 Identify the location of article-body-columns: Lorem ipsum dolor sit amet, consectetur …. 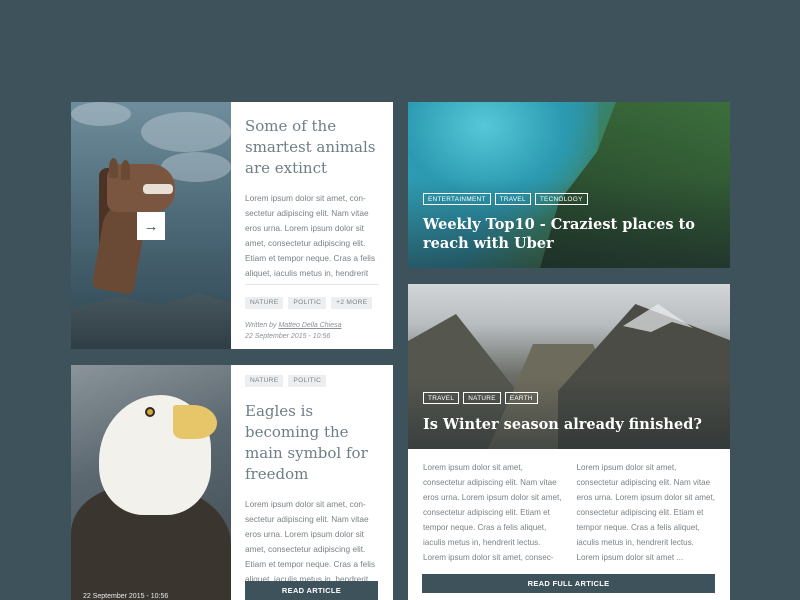
(569, 512).